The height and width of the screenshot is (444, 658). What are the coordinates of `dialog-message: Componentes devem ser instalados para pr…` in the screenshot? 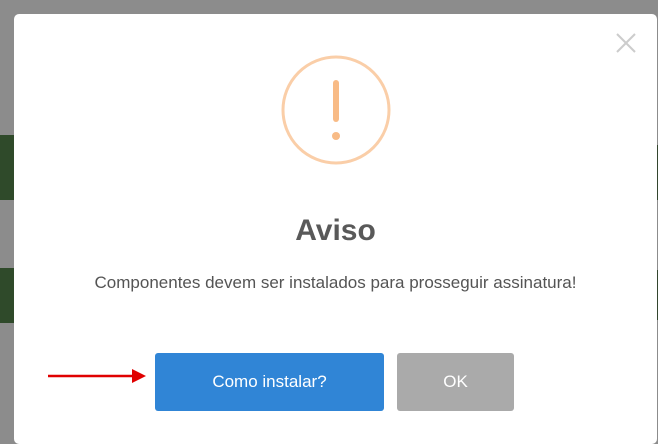 It's located at (335, 282).